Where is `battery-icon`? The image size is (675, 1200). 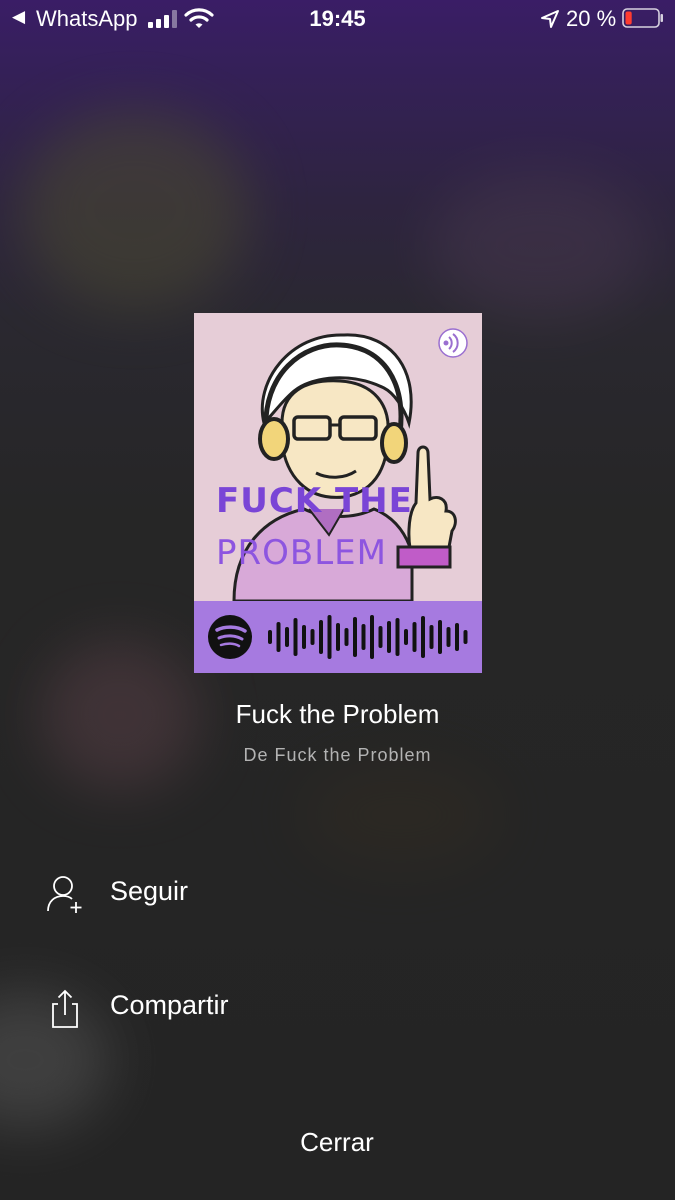 battery-icon is located at coordinates (642, 18).